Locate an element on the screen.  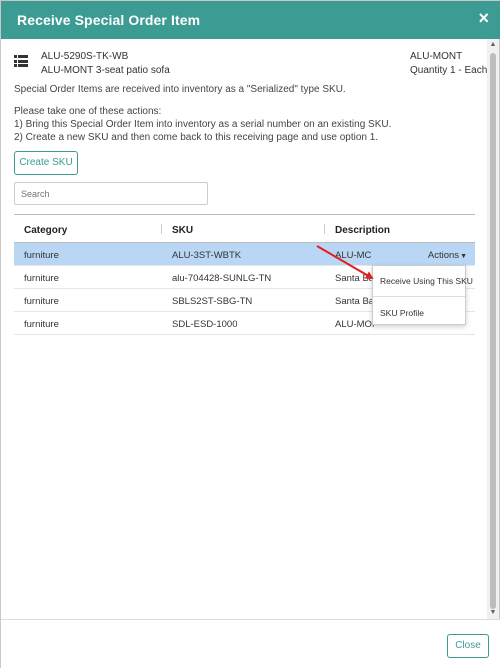
actions-button: Actions▼ is located at coordinates (447, 255).